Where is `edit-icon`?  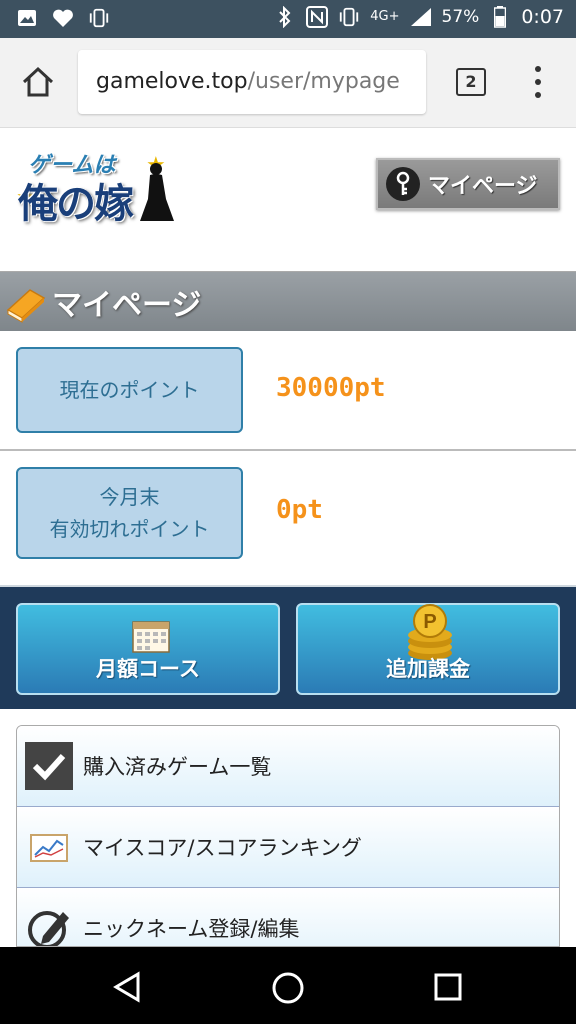
edit-icon is located at coordinates (48, 928).